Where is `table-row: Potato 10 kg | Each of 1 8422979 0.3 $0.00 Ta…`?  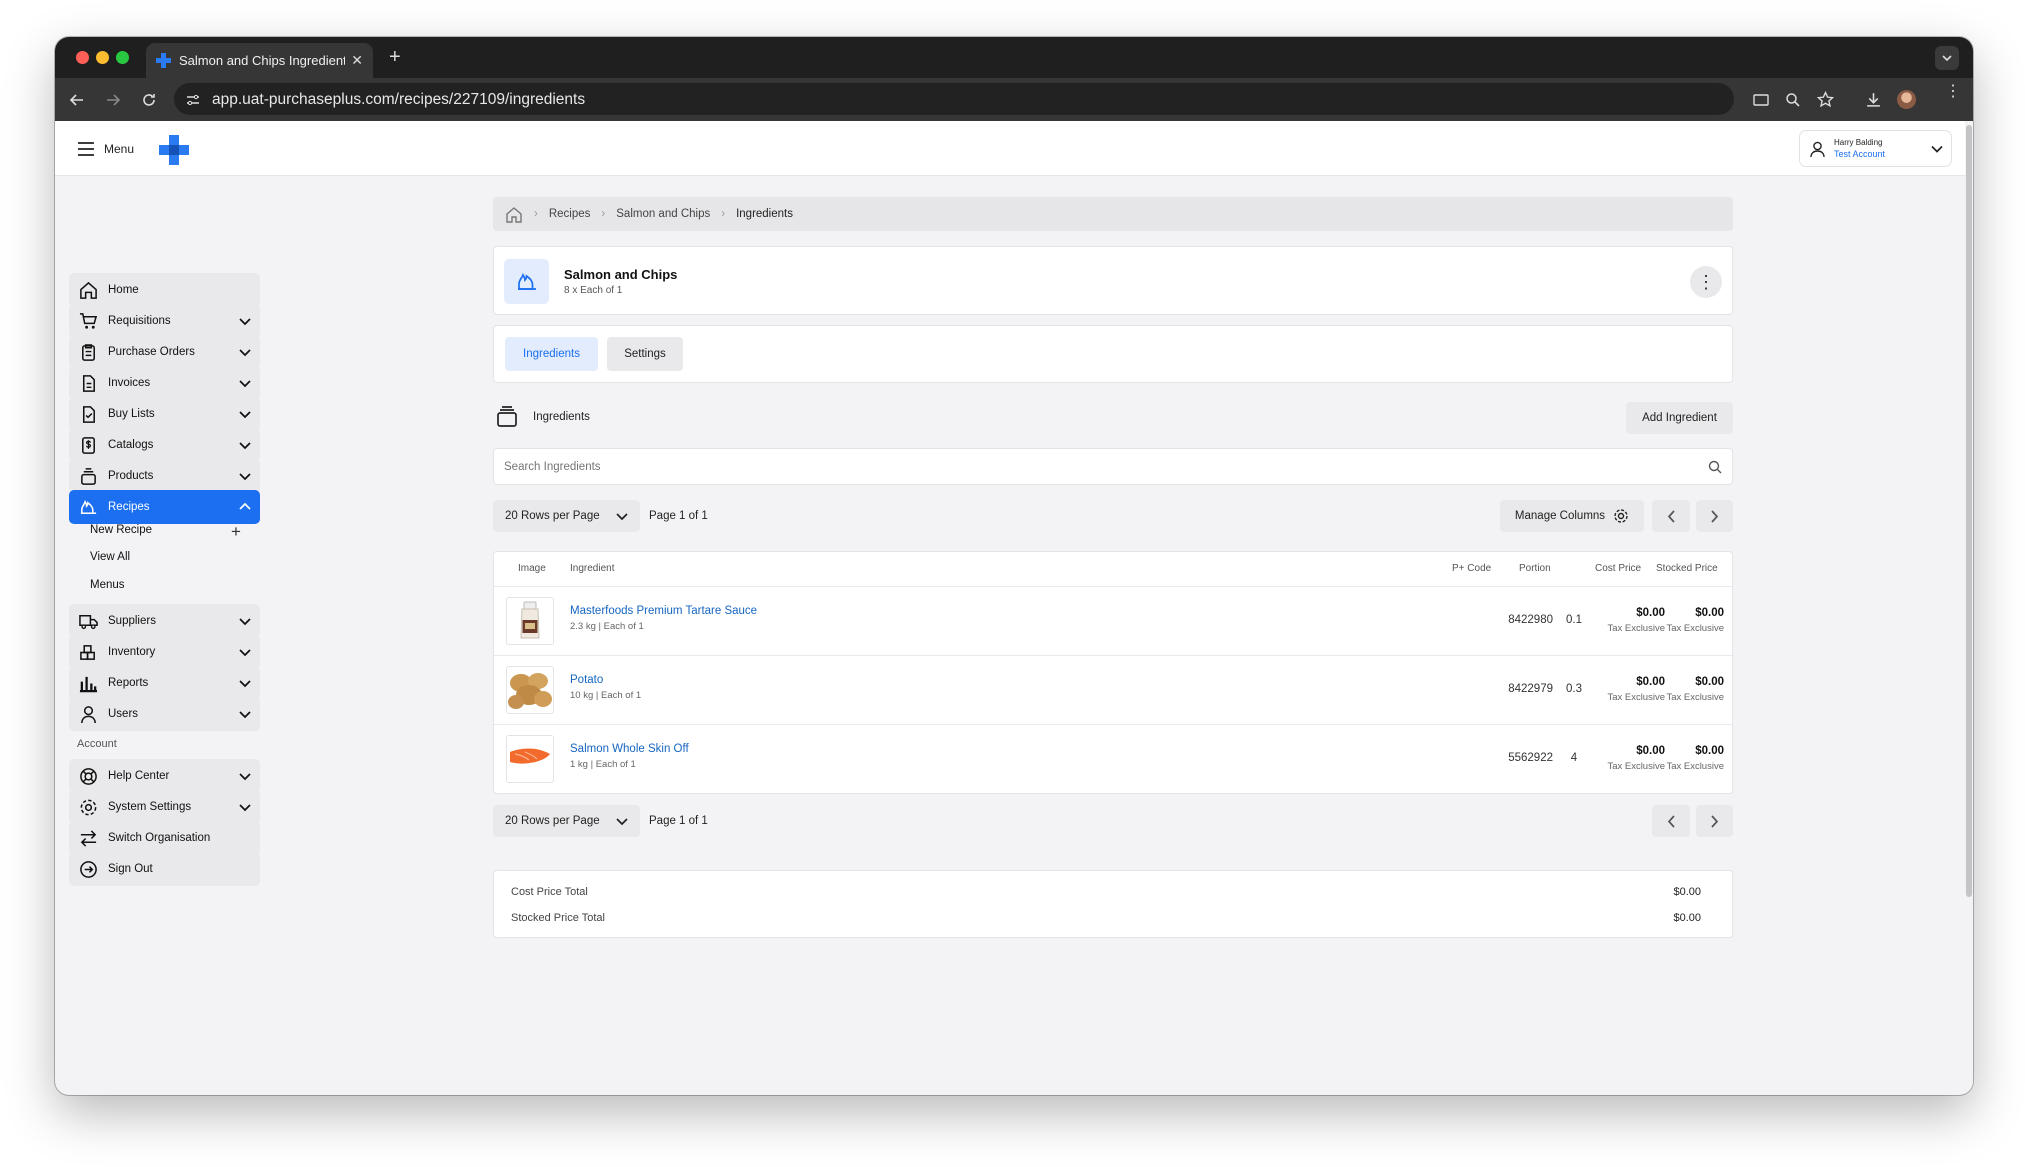
table-row: Potato 10 kg | Each of 1 8422979 0.3 $0.00 Ta… is located at coordinates (1113, 689).